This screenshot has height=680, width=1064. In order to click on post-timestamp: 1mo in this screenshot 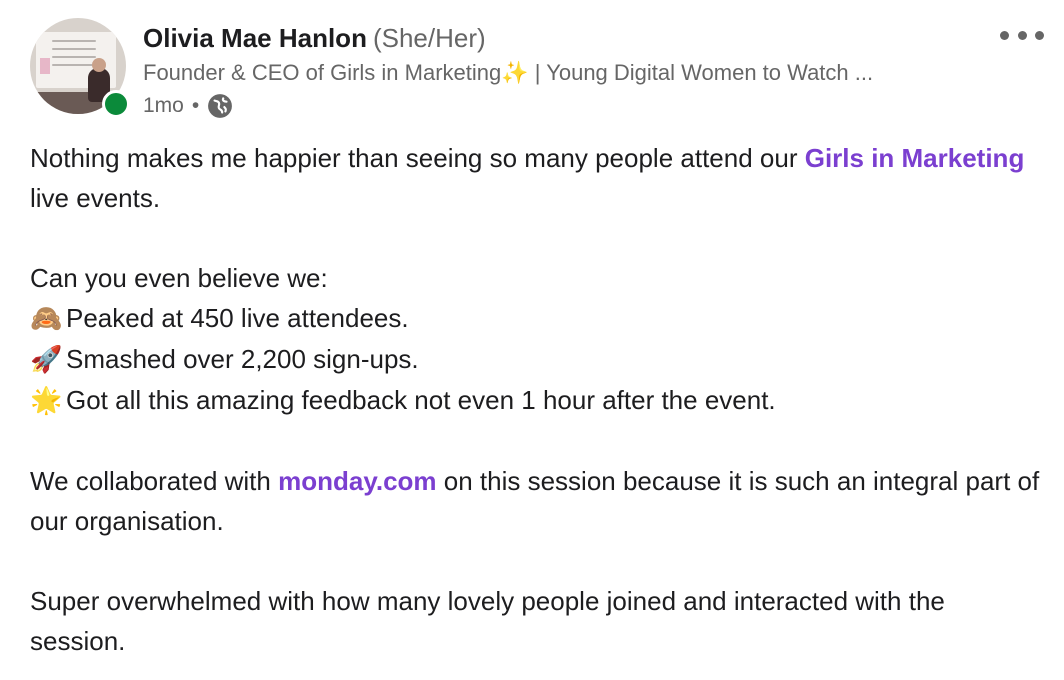, I will do `click(163, 106)`.